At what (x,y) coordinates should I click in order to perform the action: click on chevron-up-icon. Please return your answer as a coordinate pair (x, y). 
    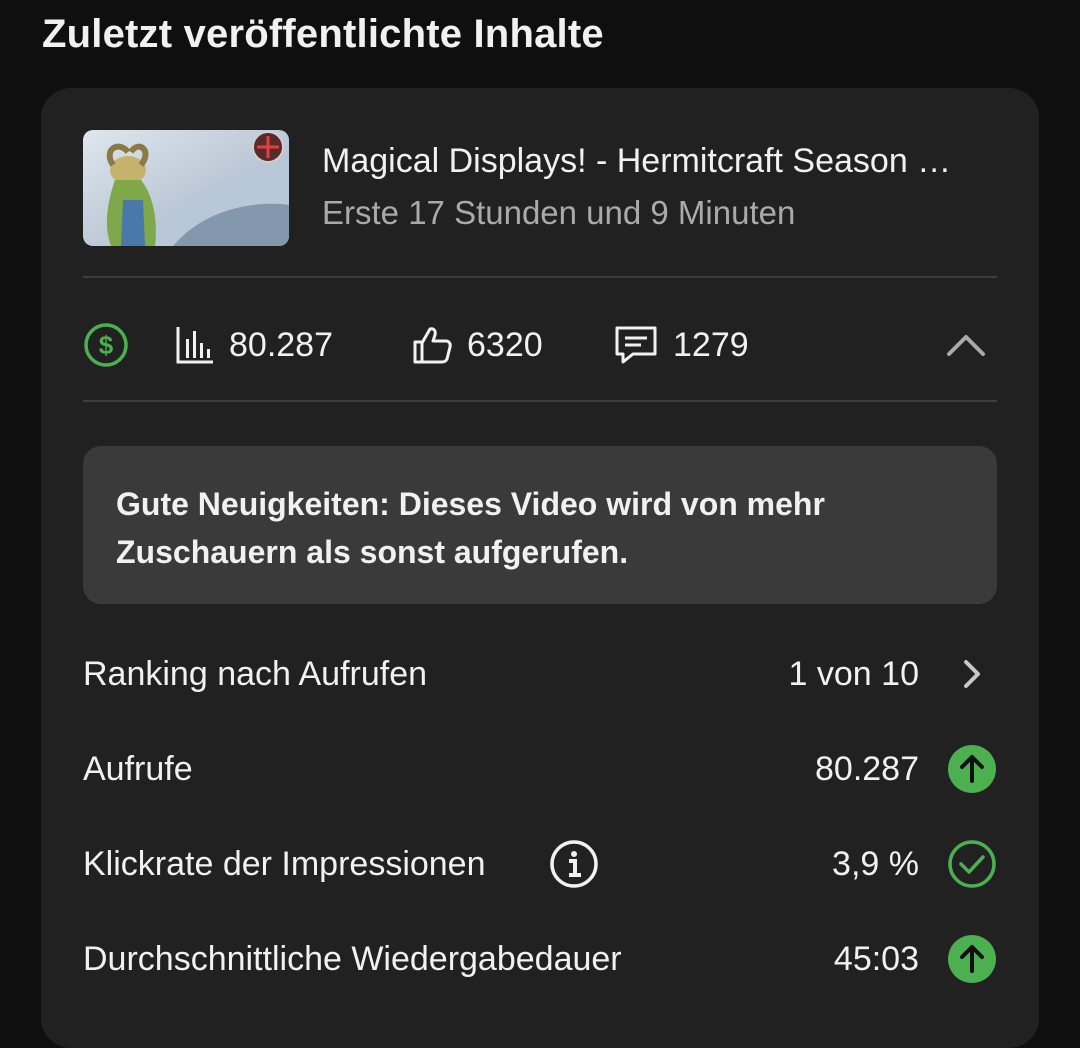
    Looking at the image, I should click on (966, 345).